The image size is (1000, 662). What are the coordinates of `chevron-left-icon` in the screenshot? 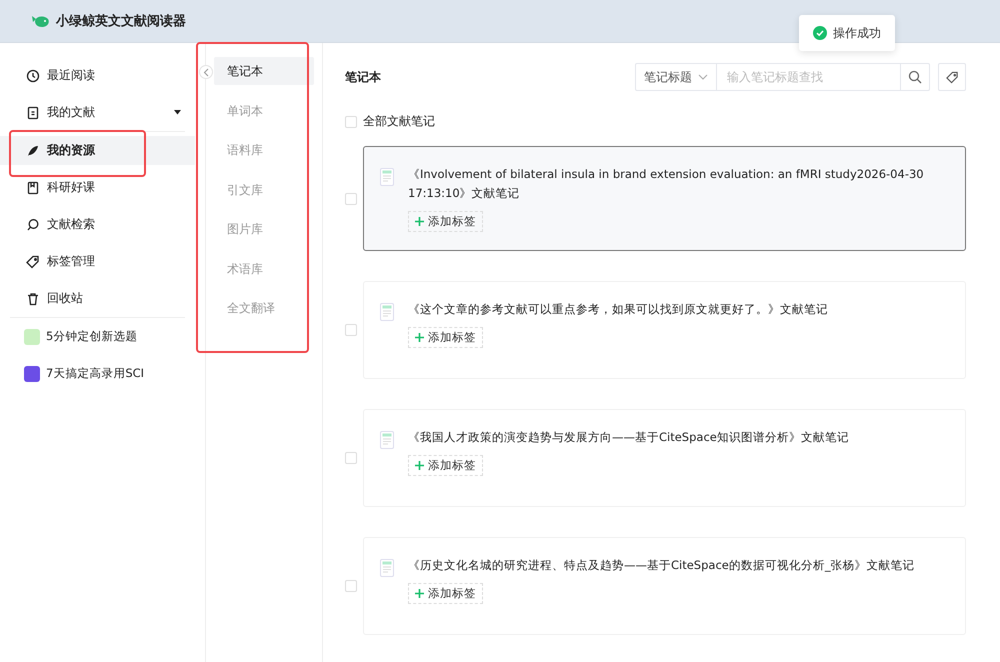 It's located at (206, 72).